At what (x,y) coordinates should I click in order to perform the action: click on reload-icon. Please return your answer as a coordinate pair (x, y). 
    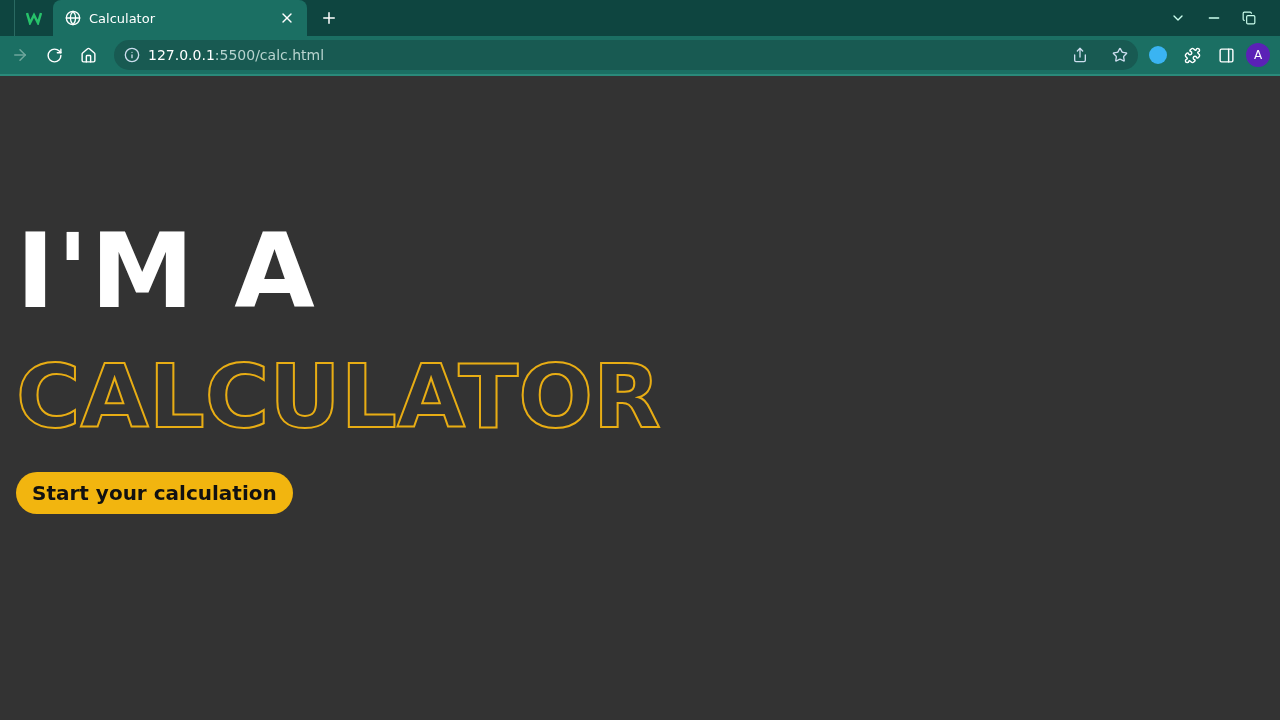
    Looking at the image, I should click on (54, 55).